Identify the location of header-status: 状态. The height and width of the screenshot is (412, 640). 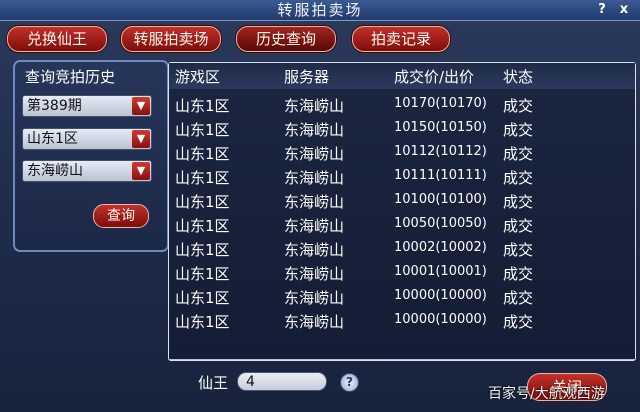
(518, 77).